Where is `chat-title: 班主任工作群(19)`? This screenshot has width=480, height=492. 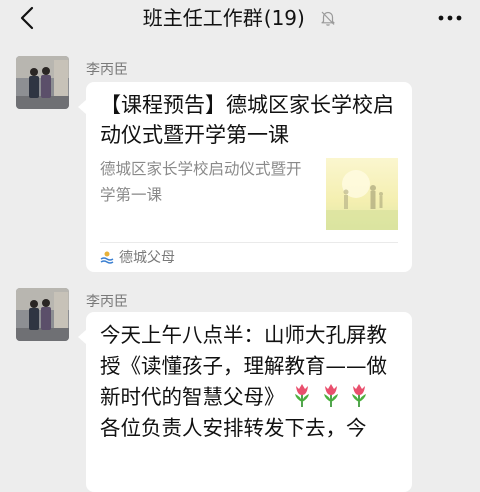
chat-title: 班主任工作群(19) is located at coordinates (240, 18).